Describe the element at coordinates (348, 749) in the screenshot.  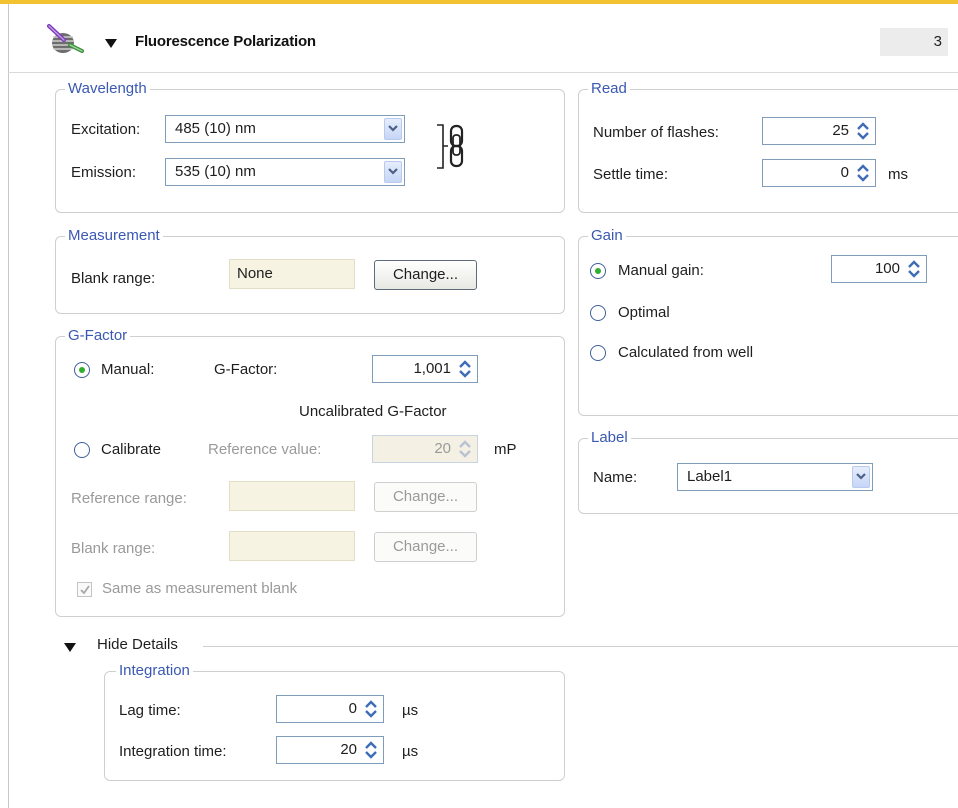
I see `integration-time-value: 20` at that location.